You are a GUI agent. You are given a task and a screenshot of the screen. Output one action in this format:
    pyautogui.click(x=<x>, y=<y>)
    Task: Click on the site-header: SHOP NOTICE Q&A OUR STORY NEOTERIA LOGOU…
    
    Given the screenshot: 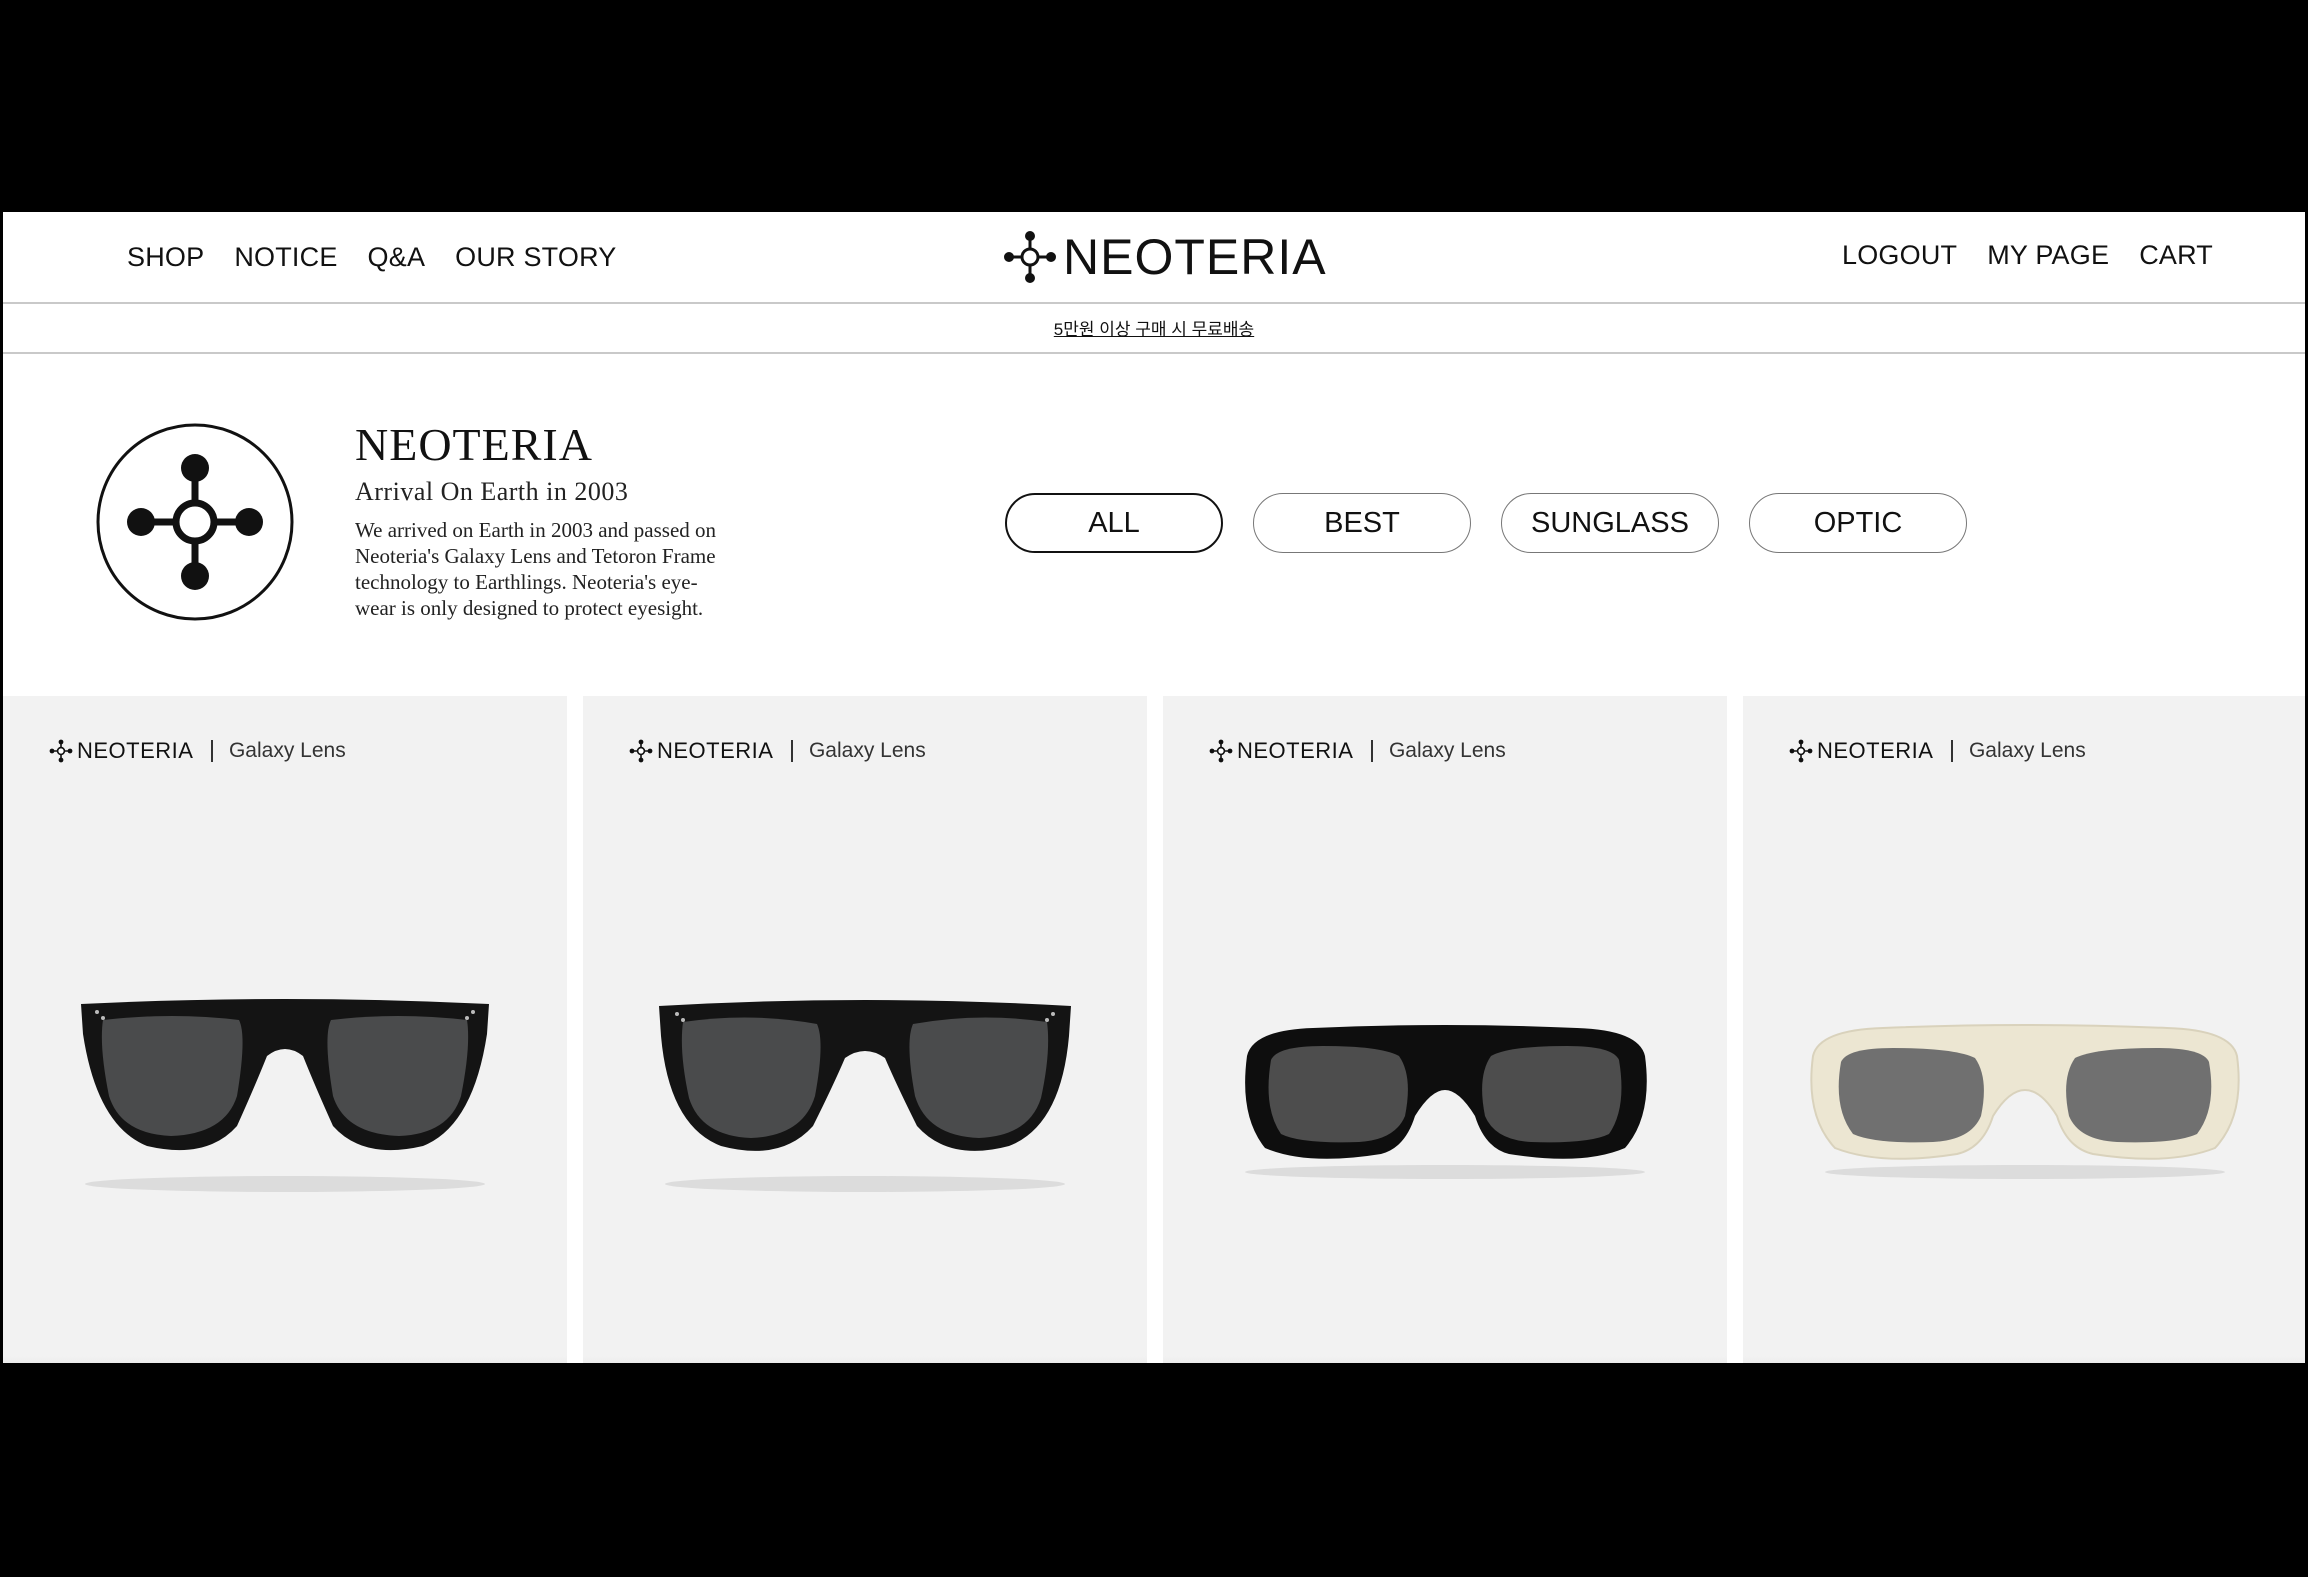 What is the action you would take?
    pyautogui.click(x=1154, y=258)
    